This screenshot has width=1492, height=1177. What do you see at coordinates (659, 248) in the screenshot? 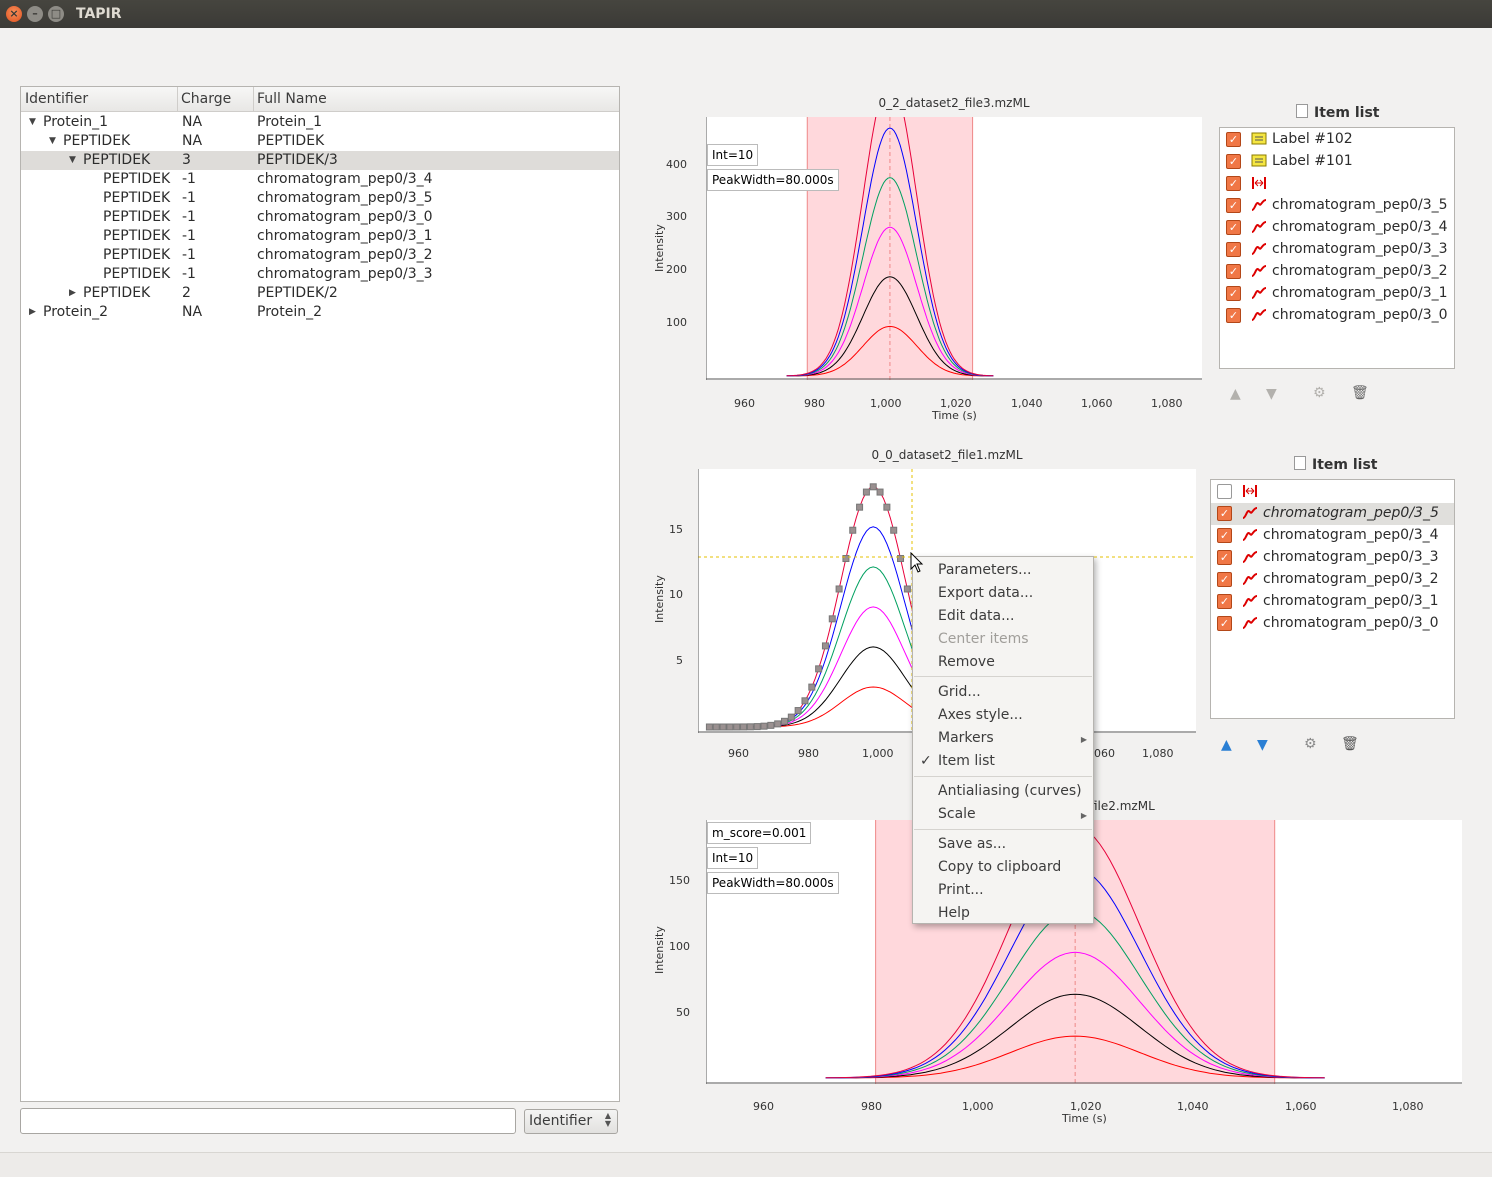
I see `plot1-ylabel: Intensity` at bounding box center [659, 248].